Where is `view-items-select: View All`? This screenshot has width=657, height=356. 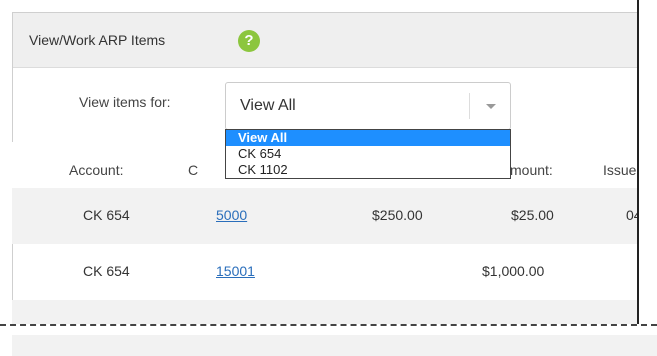
view-items-select: View All is located at coordinates (368, 106).